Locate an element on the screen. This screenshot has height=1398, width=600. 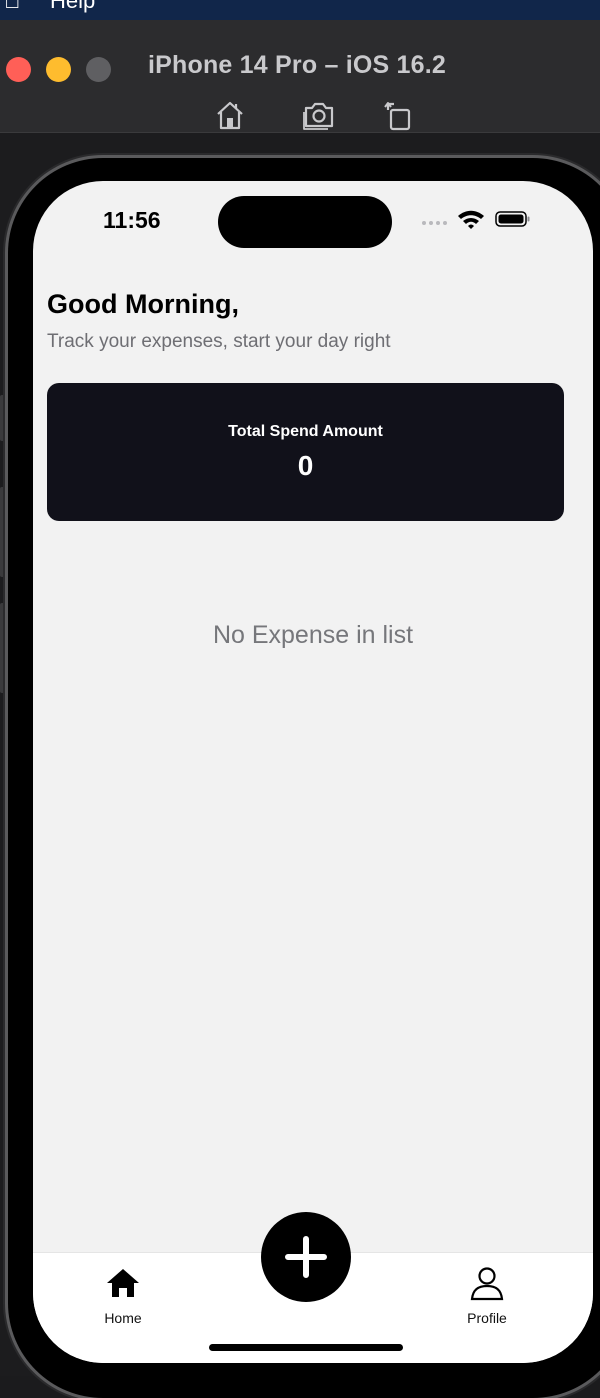
total-spend-card: Total Spend Amount 0 is located at coordinates (305, 452).